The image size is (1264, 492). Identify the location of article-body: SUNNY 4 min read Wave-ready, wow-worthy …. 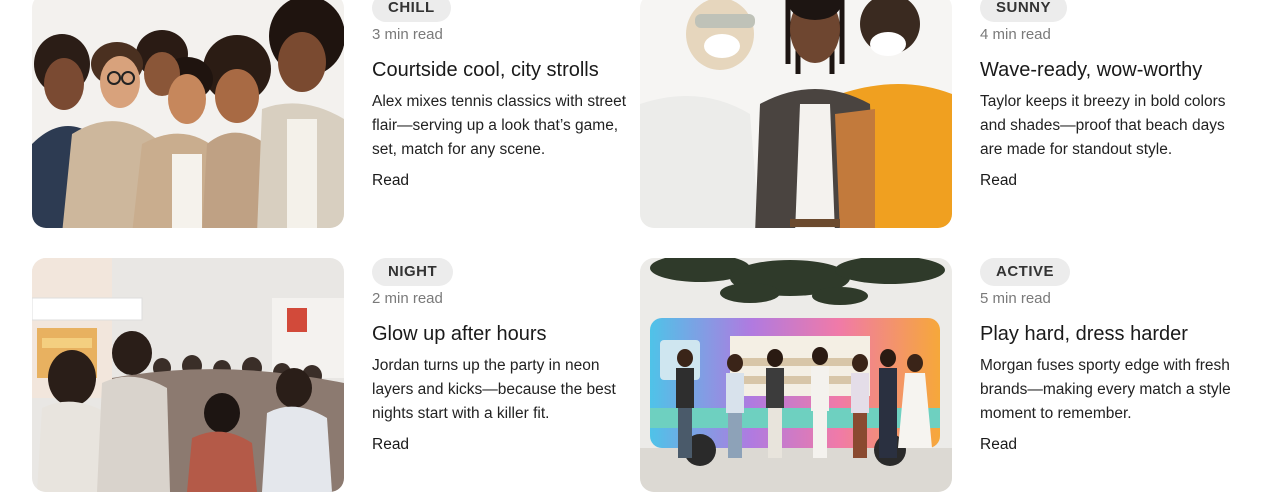
(1110, 114).